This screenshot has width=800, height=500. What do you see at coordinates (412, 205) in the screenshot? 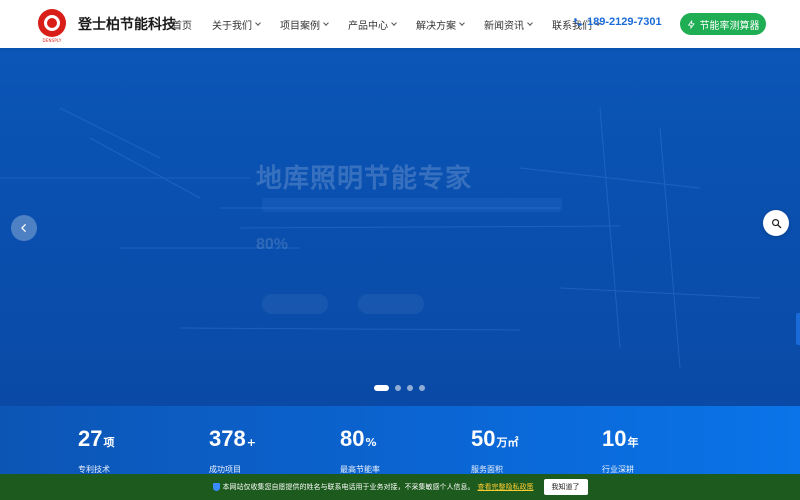
I see `hero-description` at bounding box center [412, 205].